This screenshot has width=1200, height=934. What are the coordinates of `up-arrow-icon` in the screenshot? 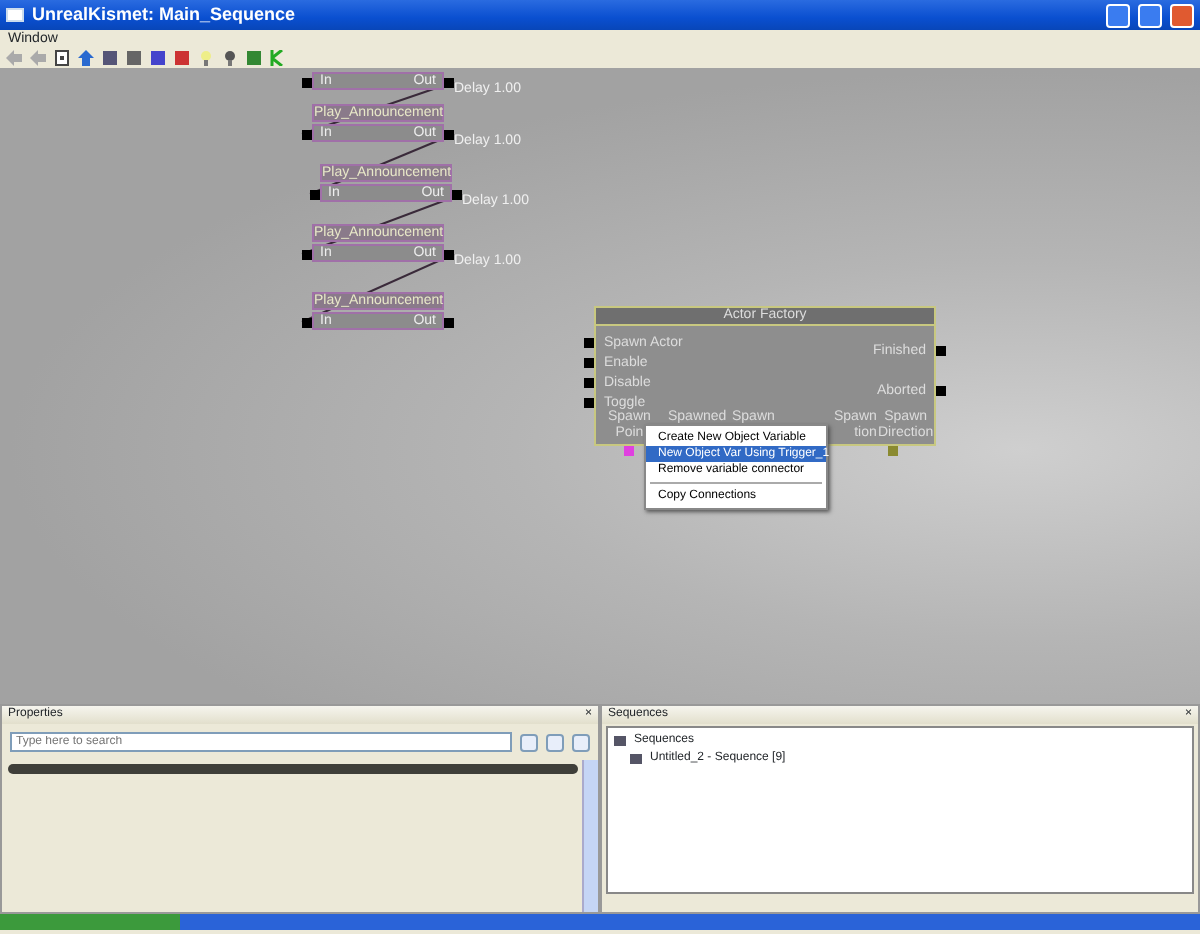 It's located at (86, 58).